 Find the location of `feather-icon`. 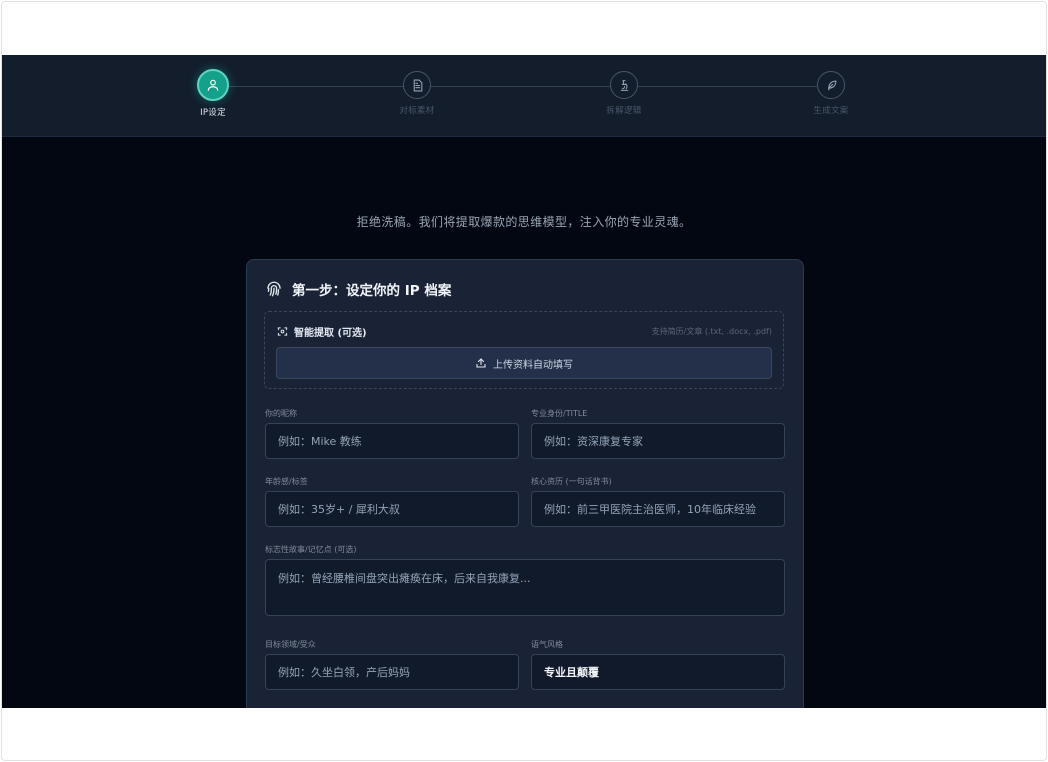

feather-icon is located at coordinates (831, 85).